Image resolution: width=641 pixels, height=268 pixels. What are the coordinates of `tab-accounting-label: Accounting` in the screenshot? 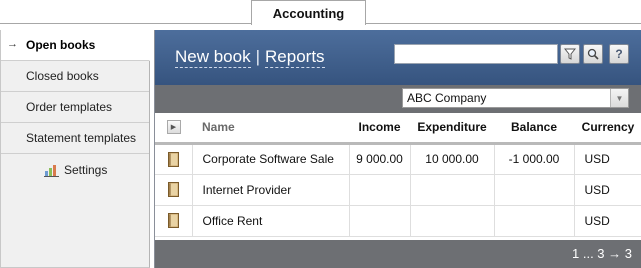 It's located at (308, 13).